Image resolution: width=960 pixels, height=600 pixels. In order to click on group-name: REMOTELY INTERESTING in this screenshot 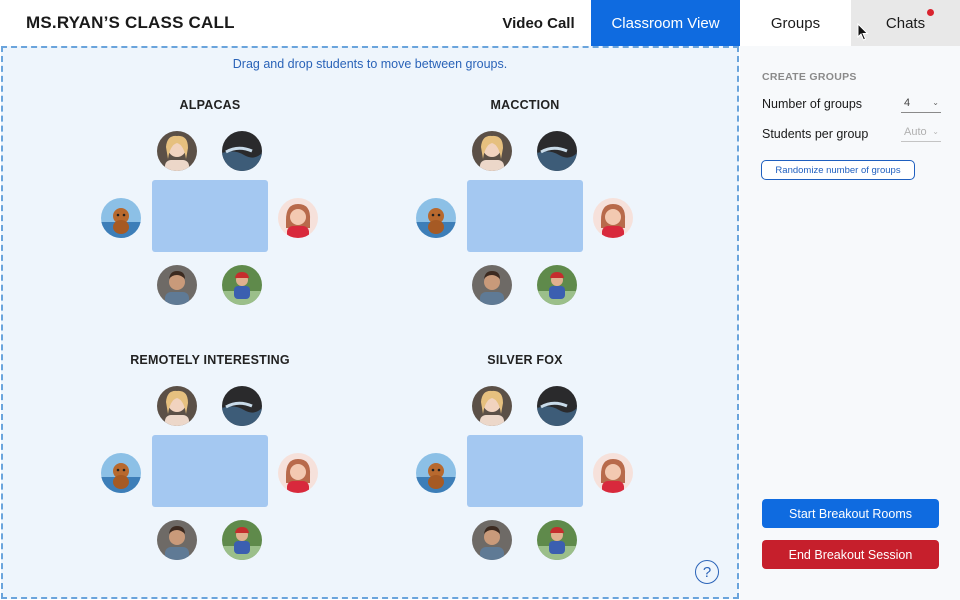, I will do `click(210, 360)`.